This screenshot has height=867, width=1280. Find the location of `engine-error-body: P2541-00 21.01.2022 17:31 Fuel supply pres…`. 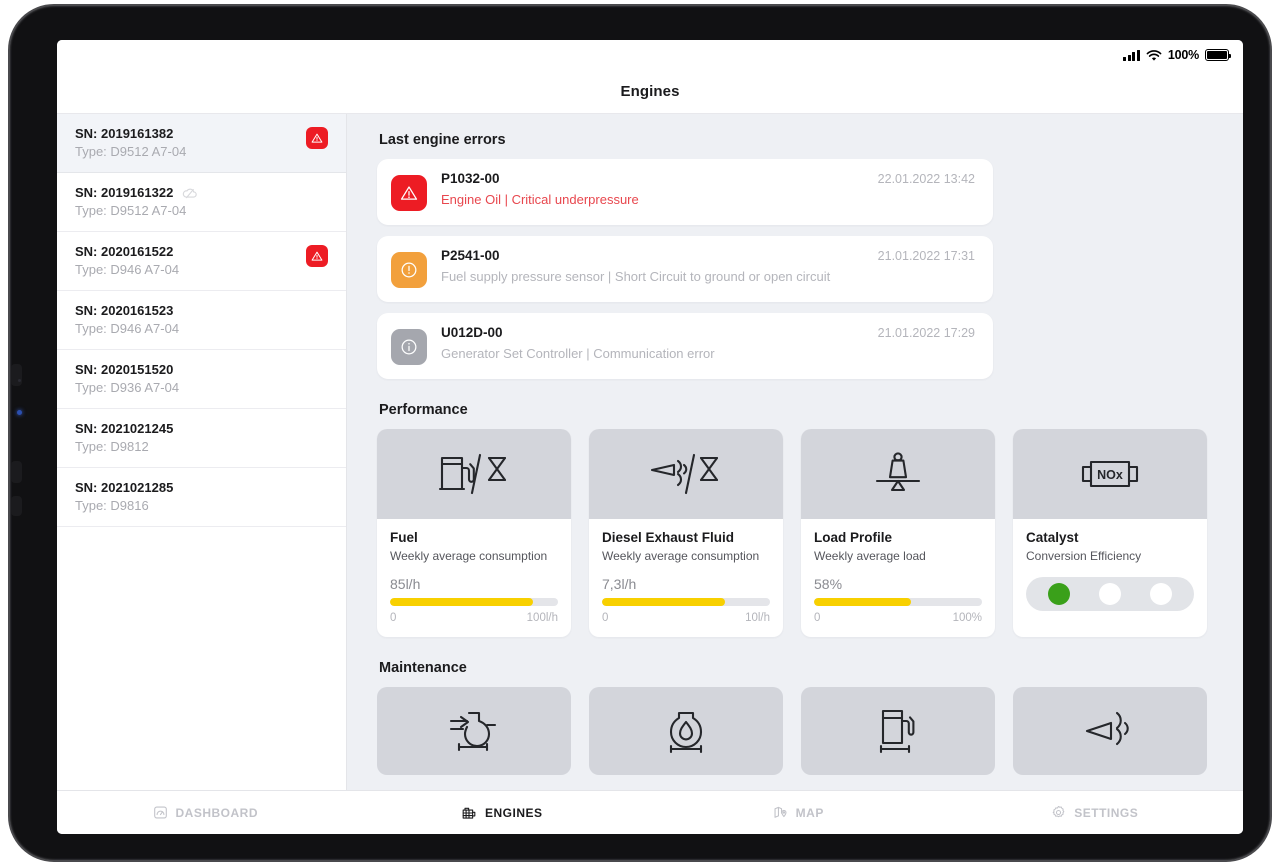

engine-error-body: P2541-00 21.01.2022 17:31 Fuel supply pres… is located at coordinates (708, 268).